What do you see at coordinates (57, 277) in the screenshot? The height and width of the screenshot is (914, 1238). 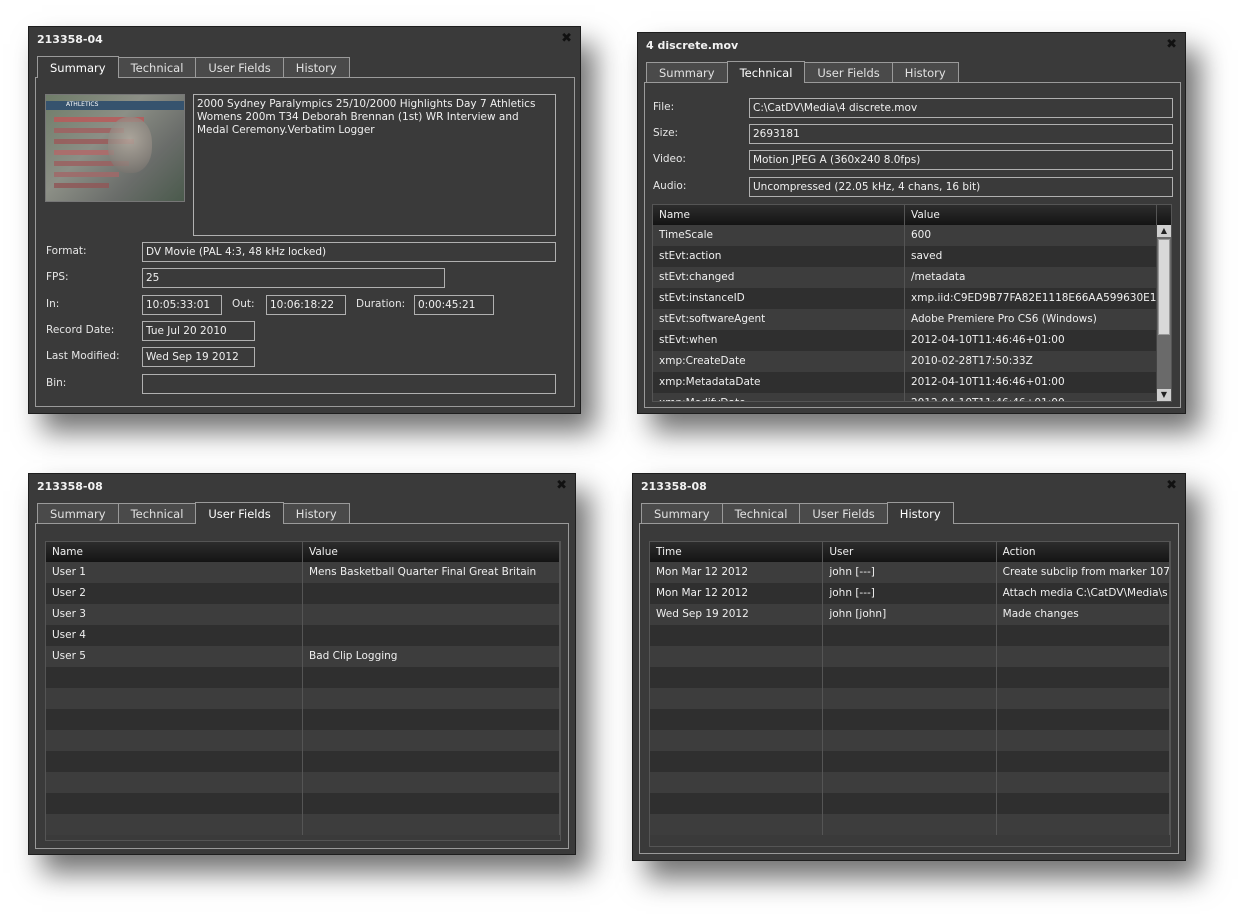 I see `fps-label: FPS:` at bounding box center [57, 277].